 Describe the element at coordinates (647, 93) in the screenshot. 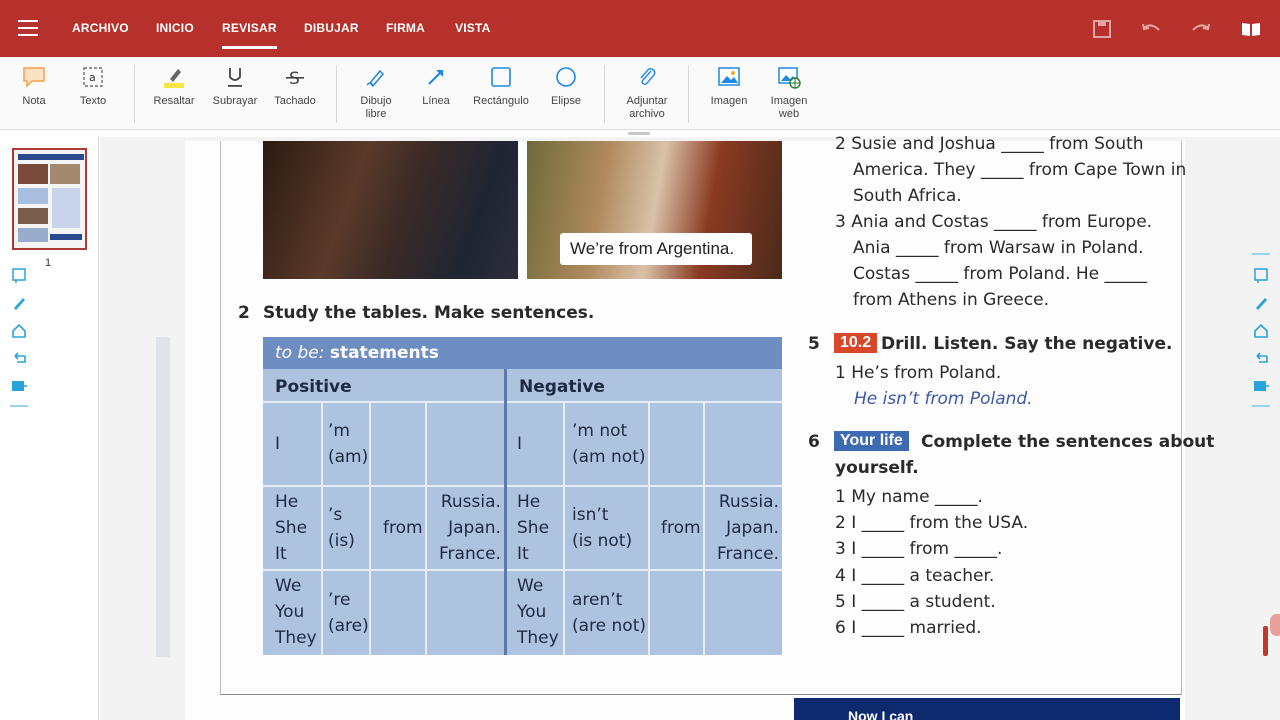

I see `adjuntar-archivo-tool: Adjuntar archivo` at that location.